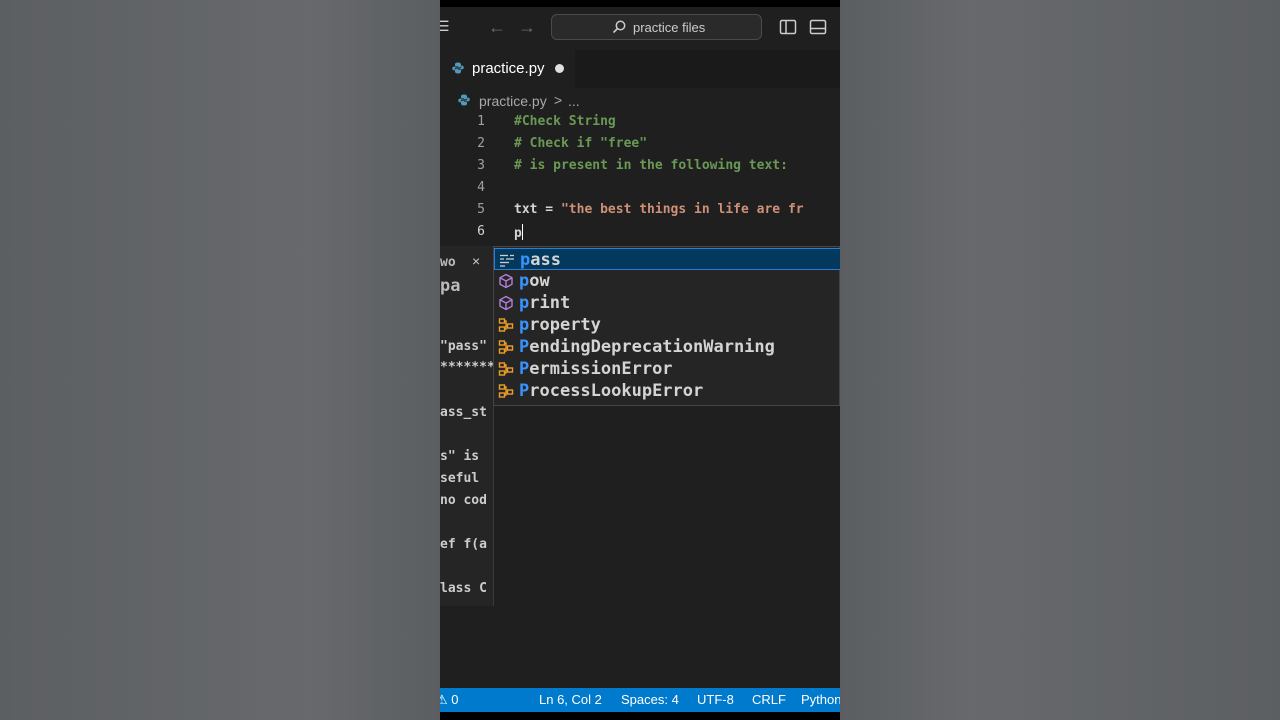 The width and height of the screenshot is (1280, 720). Describe the element at coordinates (565, 121) in the screenshot. I see `line-content: #Check String` at that location.